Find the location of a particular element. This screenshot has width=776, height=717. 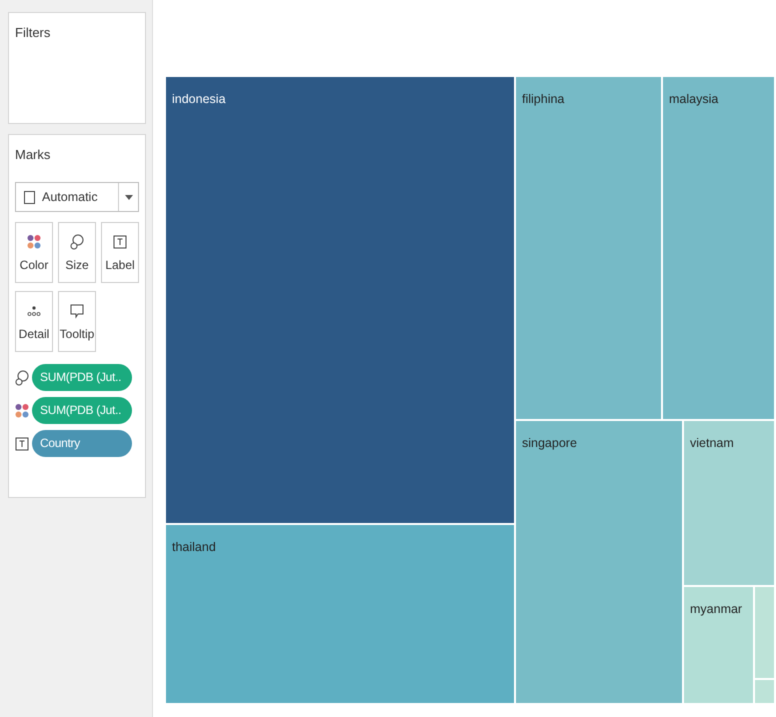

mark-type-dropdown: Automatic is located at coordinates (77, 197).